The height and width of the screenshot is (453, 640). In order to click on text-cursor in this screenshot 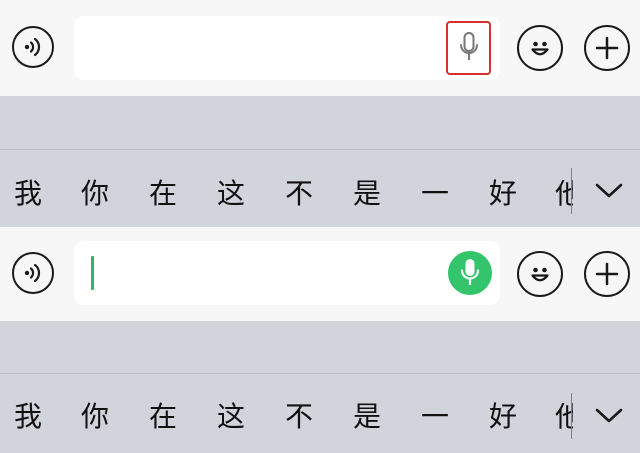, I will do `click(92, 273)`.